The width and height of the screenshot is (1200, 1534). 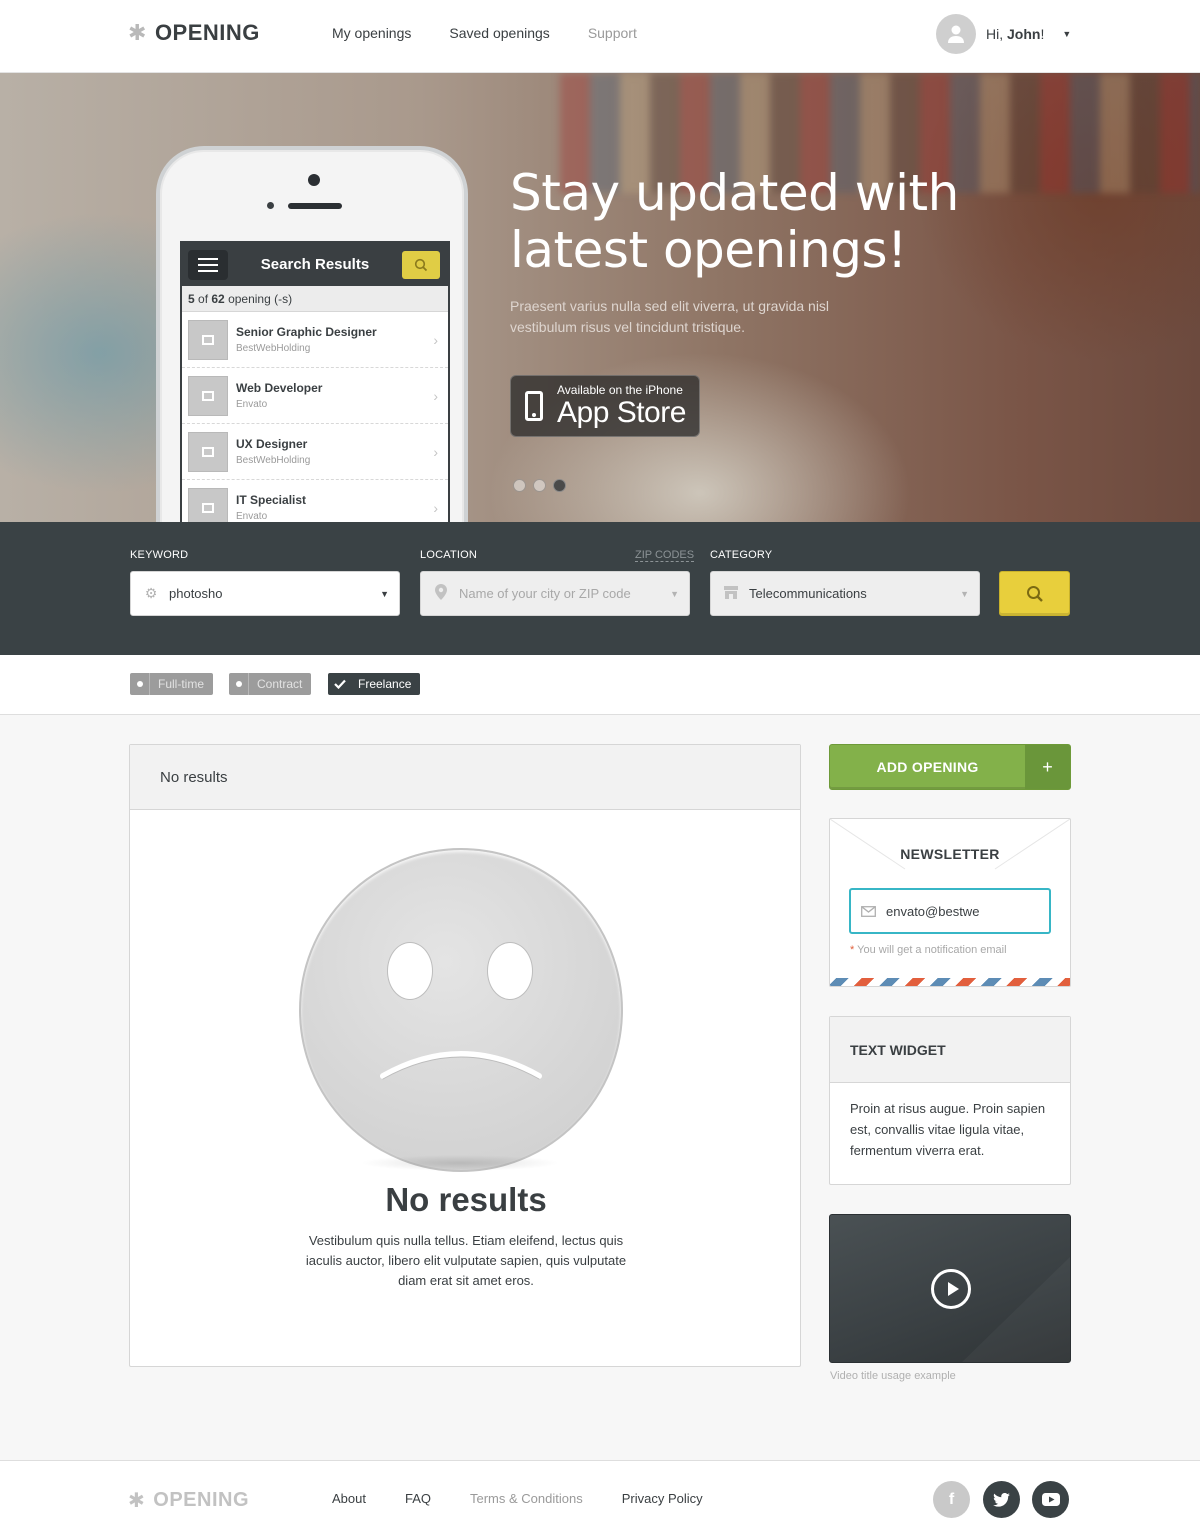 I want to click on nav-my-openings: My openings, so click(x=371, y=33).